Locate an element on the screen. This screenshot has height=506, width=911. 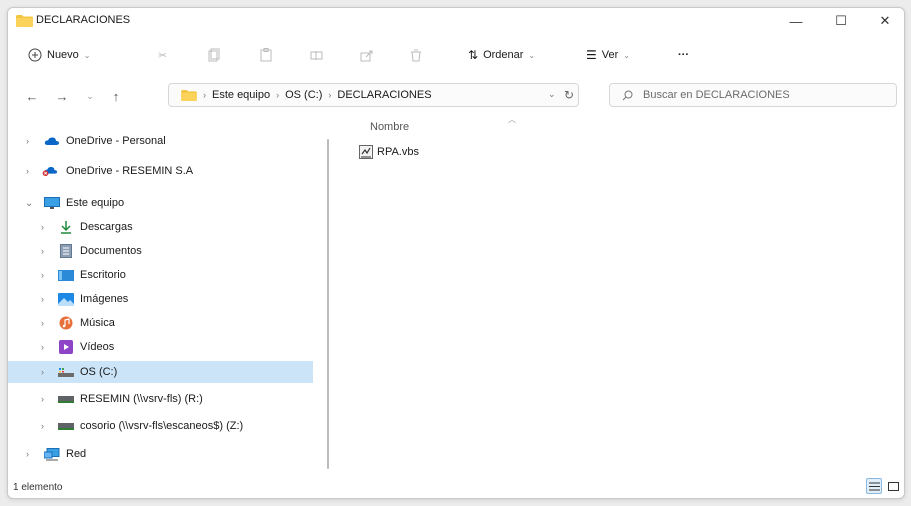
share-icon is located at coordinates (366, 55).